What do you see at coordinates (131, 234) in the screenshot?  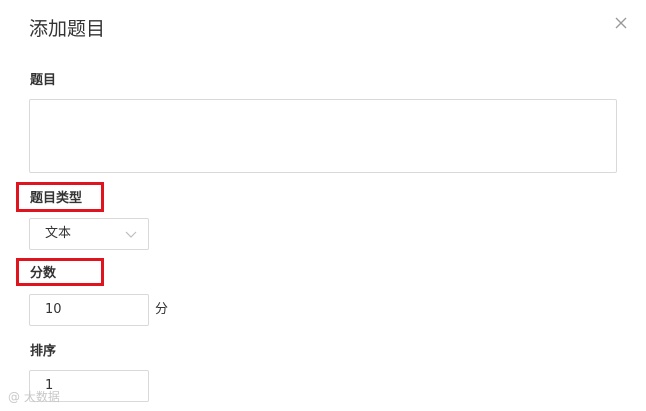 I see `chevron-down-icon` at bounding box center [131, 234].